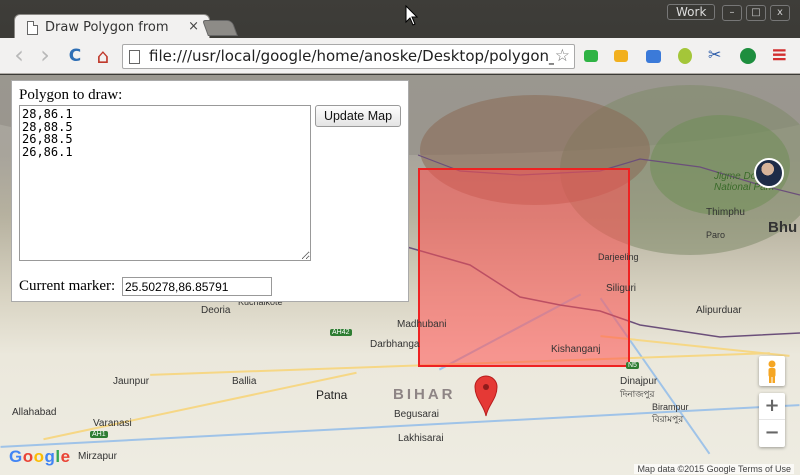 The image size is (800, 475). What do you see at coordinates (220, 28) in the screenshot?
I see `new-tab-button` at bounding box center [220, 28].